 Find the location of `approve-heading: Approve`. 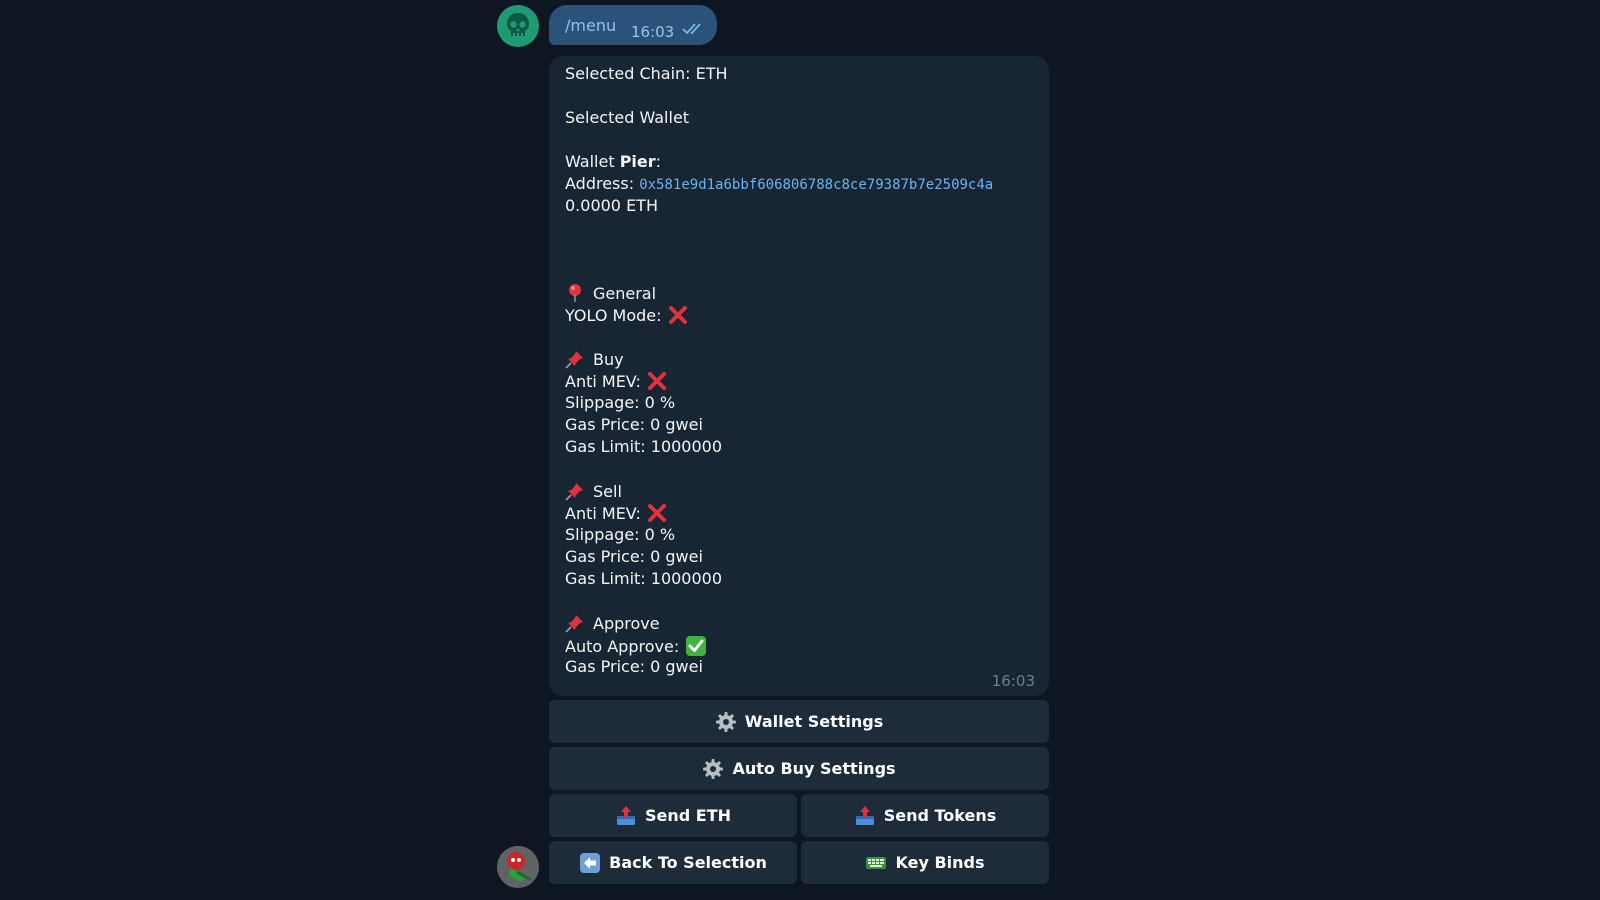

approve-heading: Approve is located at coordinates (612, 623).